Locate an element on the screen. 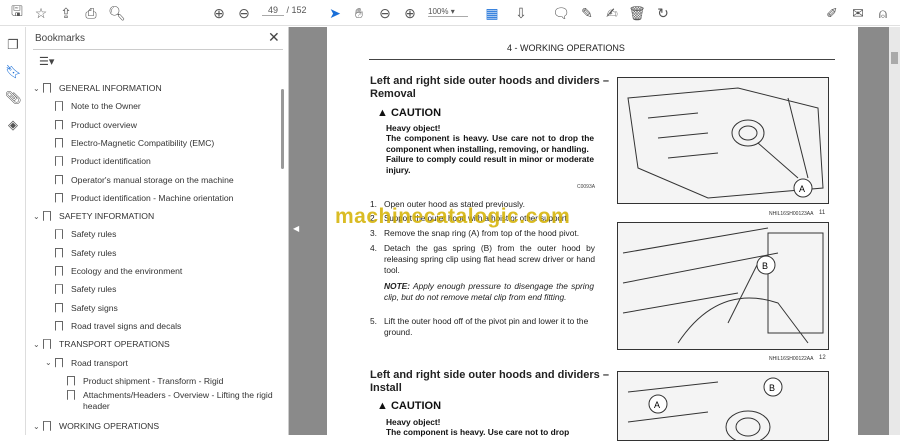 Image resolution: width=900 pixels, height=441 pixels. bookmark-item: Safety signs is located at coordinates (81, 308).